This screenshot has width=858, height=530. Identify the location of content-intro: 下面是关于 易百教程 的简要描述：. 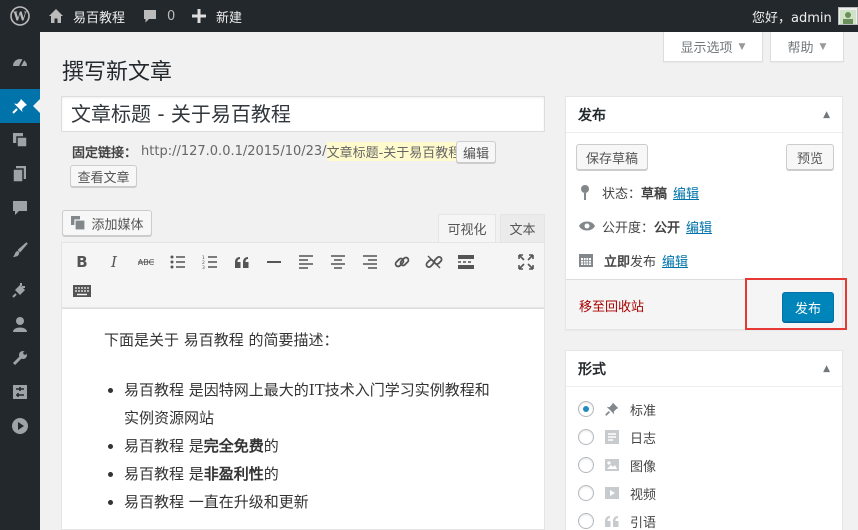
(221, 340).